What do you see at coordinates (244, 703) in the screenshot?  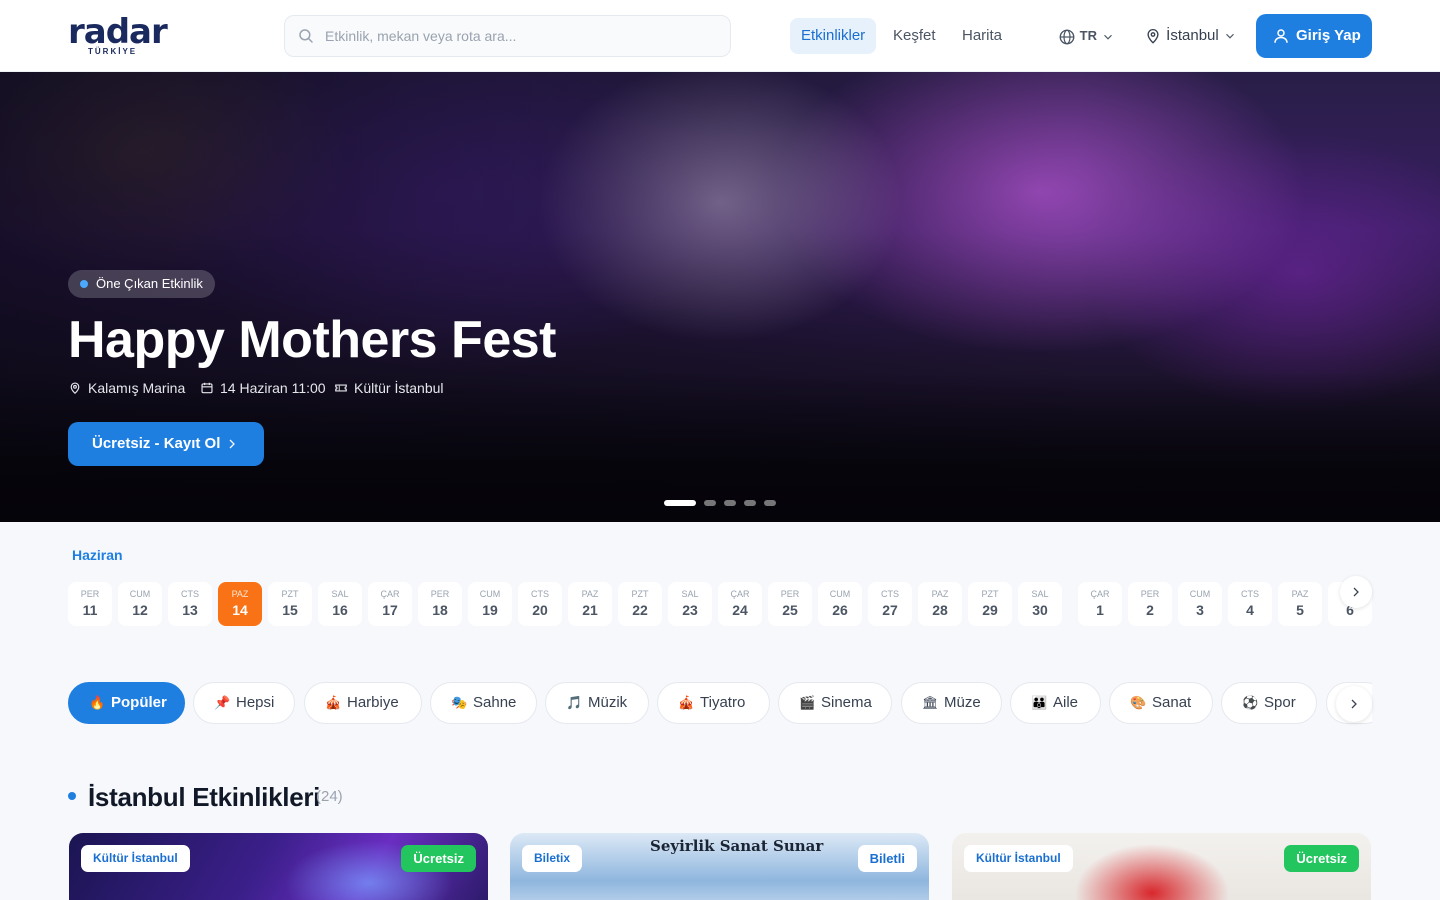 I see `category-chip-hepsi: 📌 Hepsi` at bounding box center [244, 703].